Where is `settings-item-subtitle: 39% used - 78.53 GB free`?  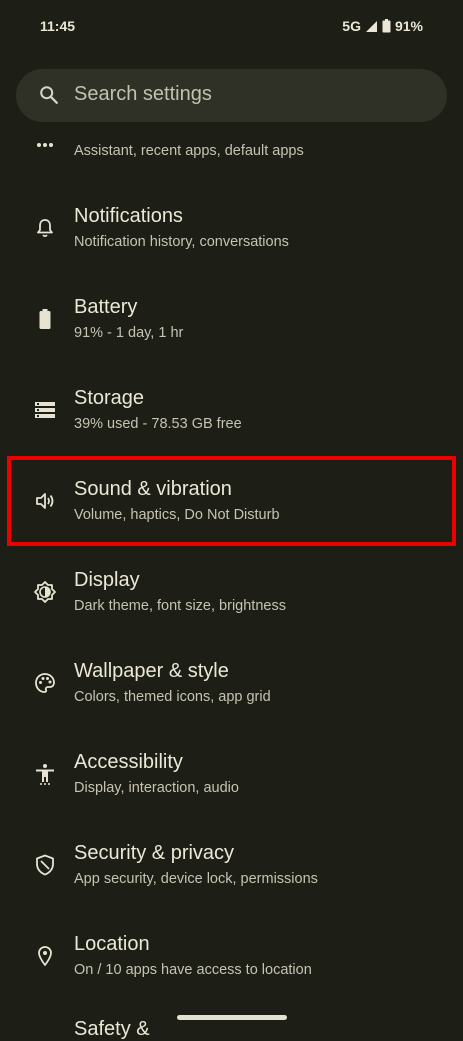 settings-item-subtitle: 39% used - 78.53 GB free is located at coordinates (158, 424).